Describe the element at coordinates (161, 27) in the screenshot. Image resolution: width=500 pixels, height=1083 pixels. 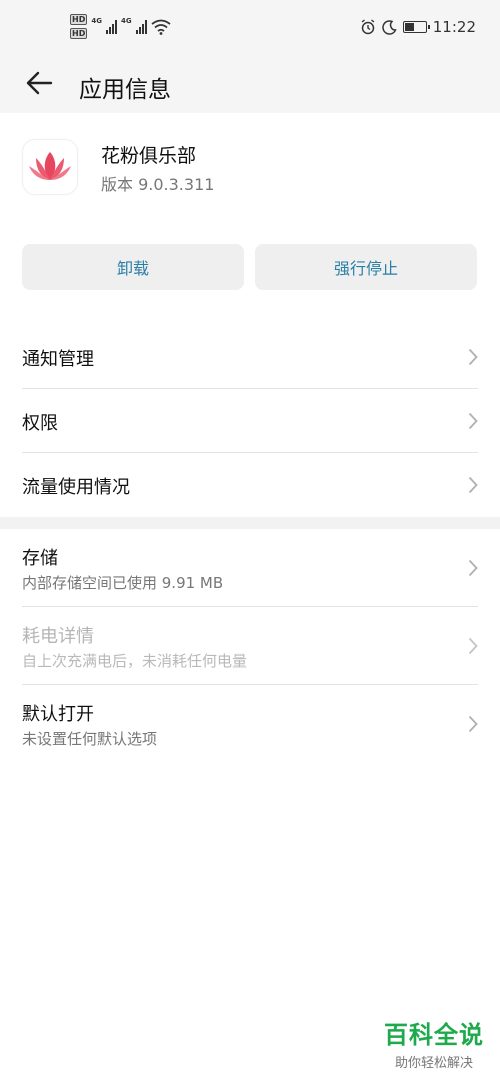
I see `wifi-icon` at that location.